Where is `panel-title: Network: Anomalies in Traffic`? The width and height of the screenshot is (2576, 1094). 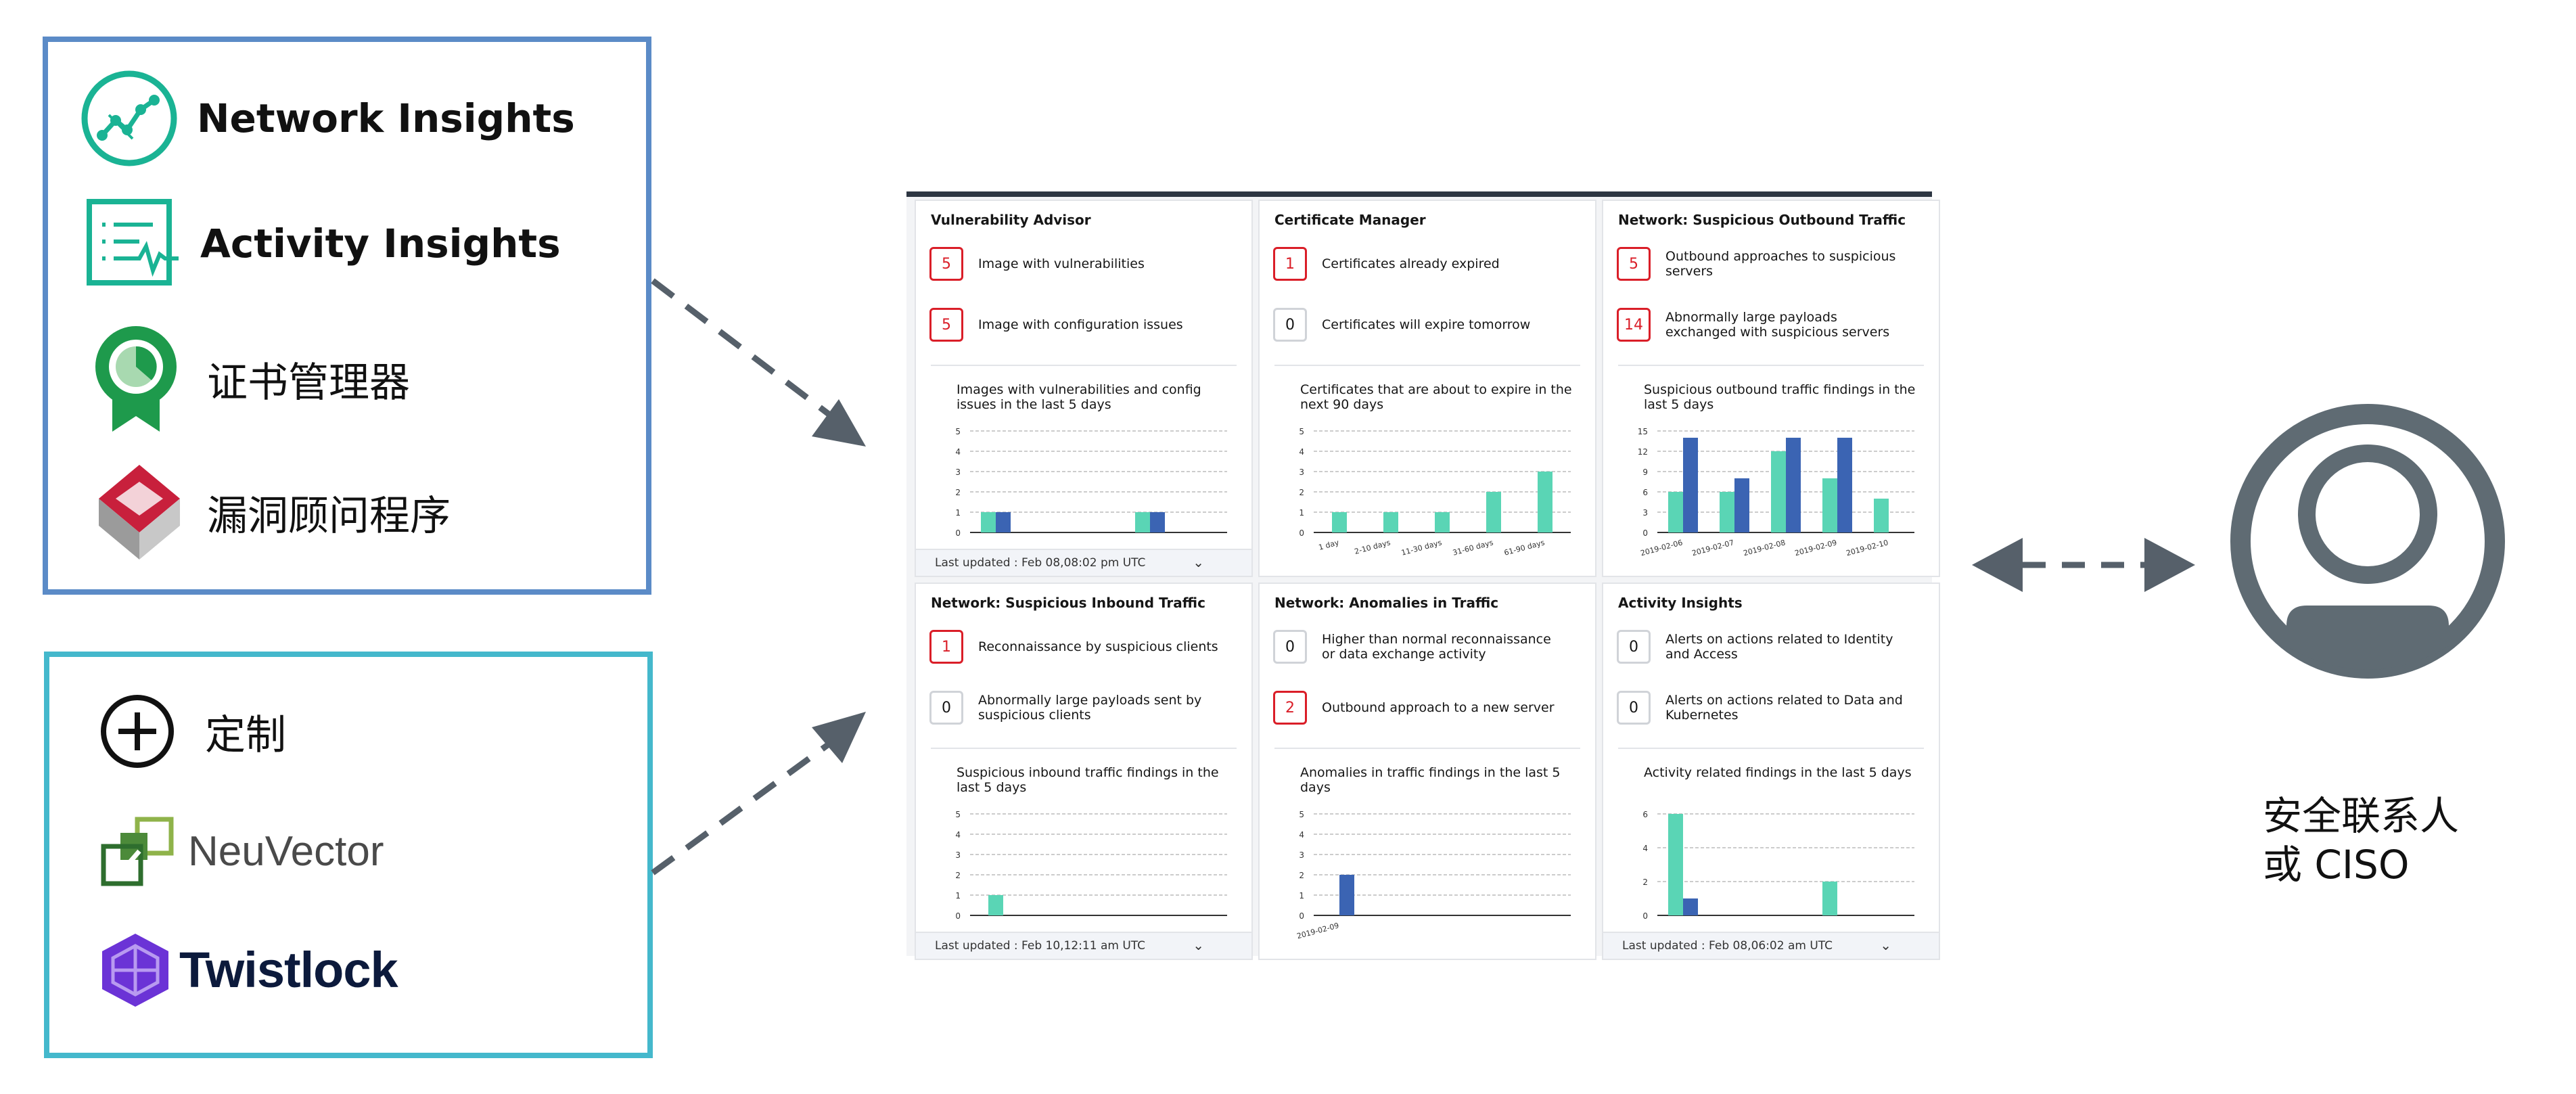 panel-title: Network: Anomalies in Traffic is located at coordinates (1387, 603).